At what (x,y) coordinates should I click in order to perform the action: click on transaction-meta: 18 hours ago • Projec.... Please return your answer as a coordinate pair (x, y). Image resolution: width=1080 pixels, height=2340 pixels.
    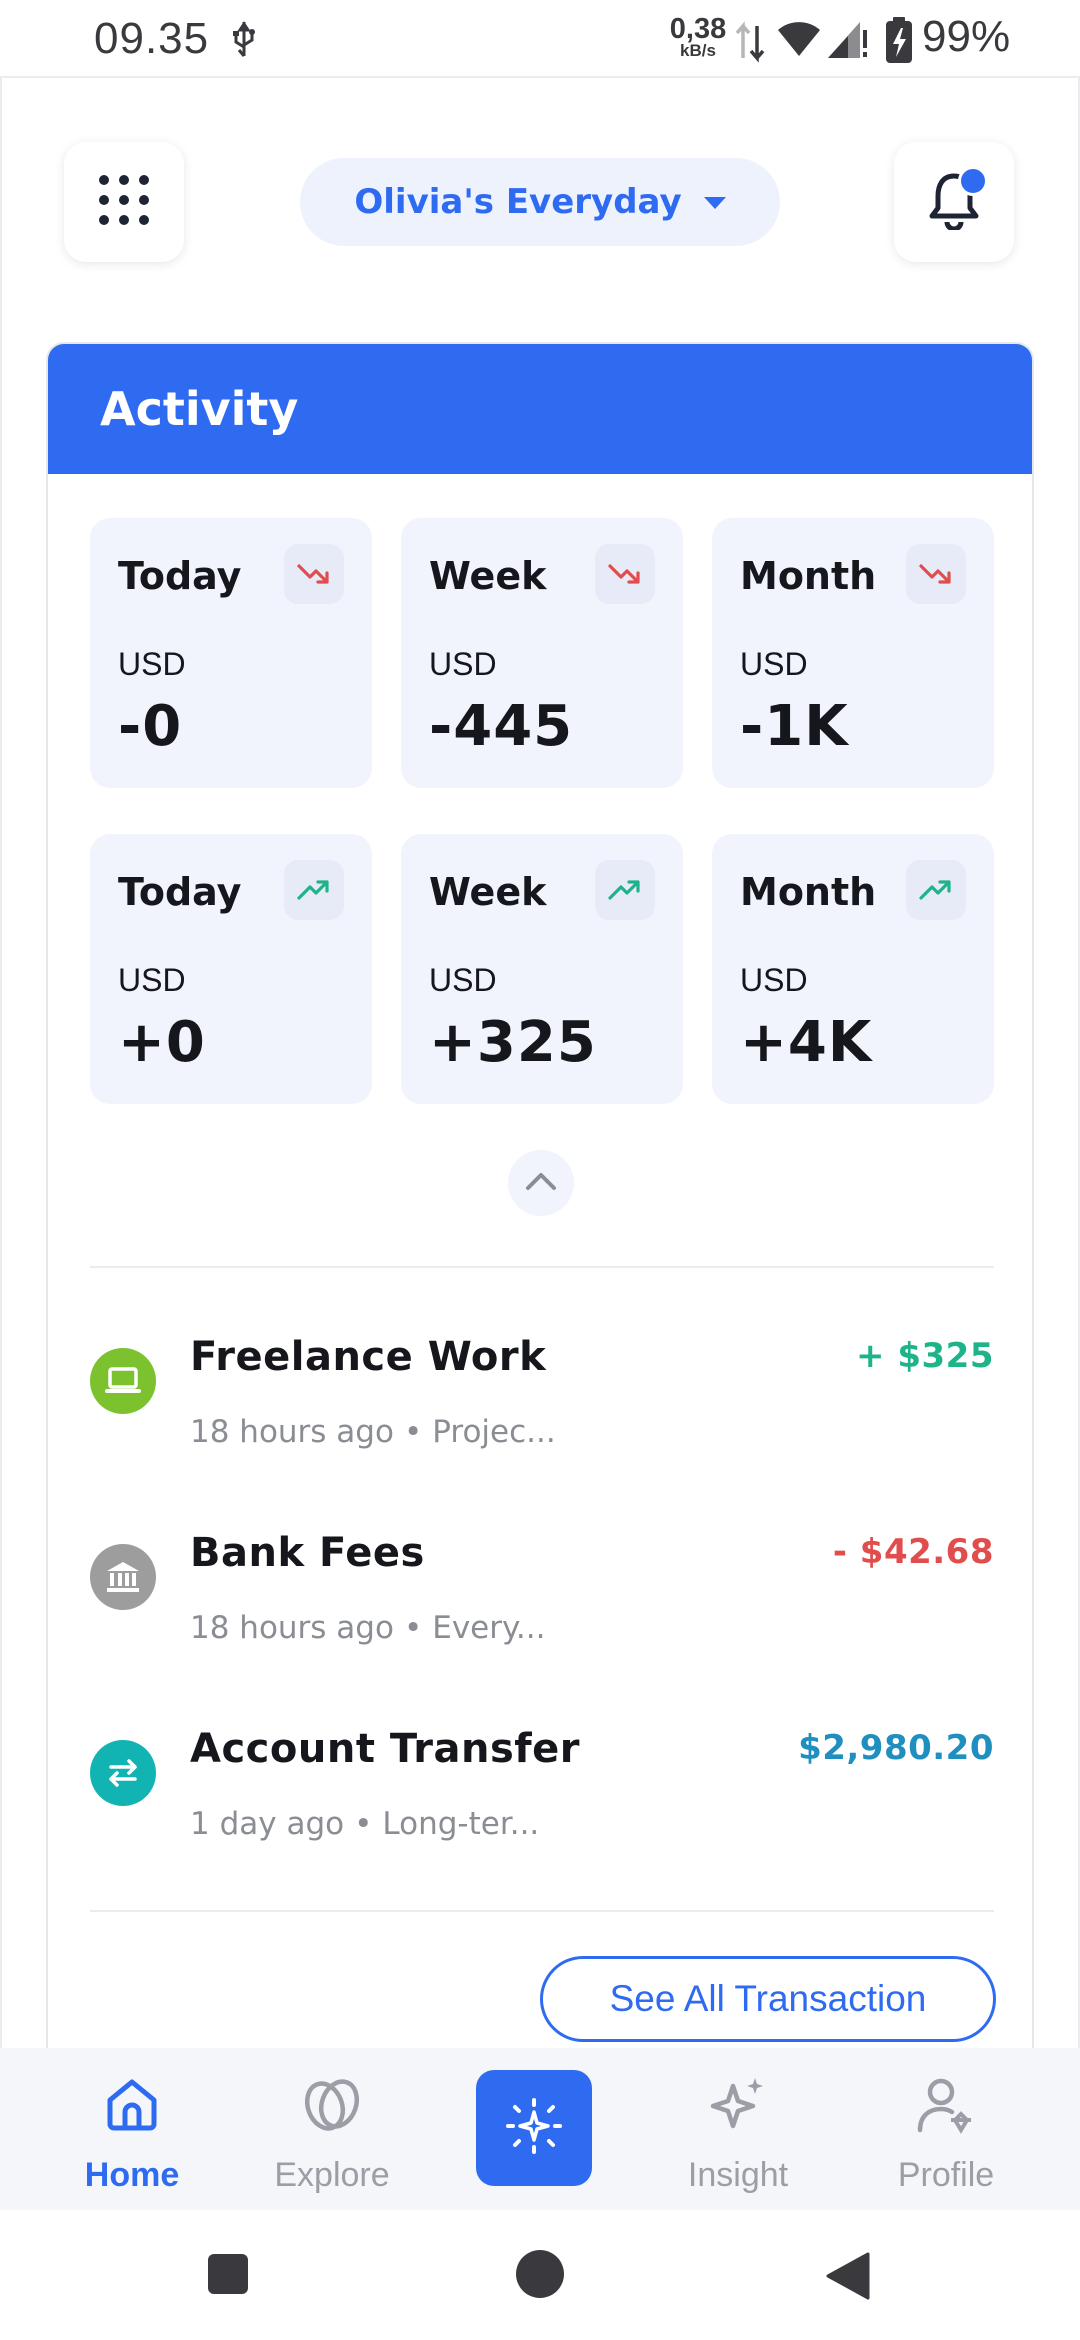
    Looking at the image, I should click on (373, 1432).